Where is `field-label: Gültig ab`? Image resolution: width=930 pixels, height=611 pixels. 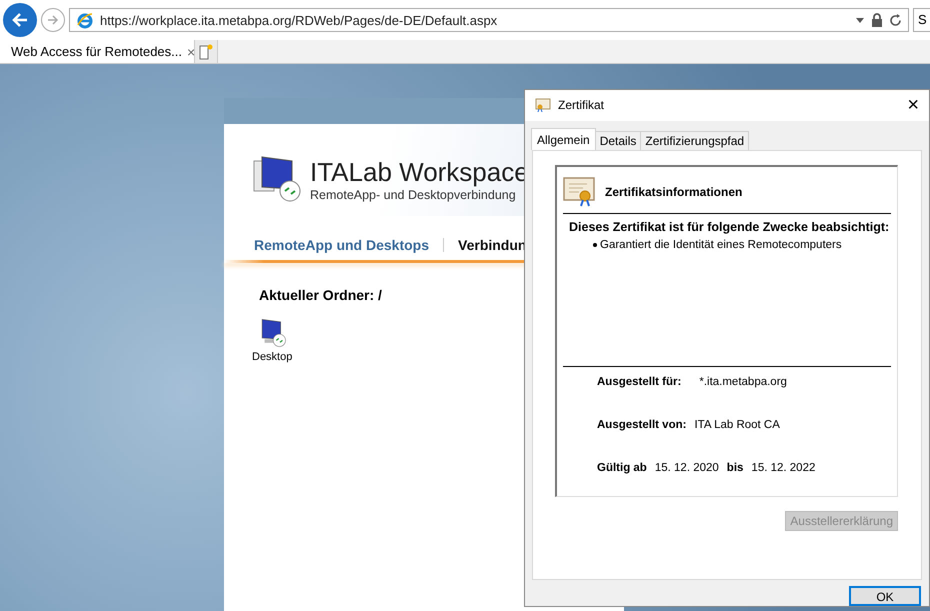 field-label: Gültig ab is located at coordinates (622, 468).